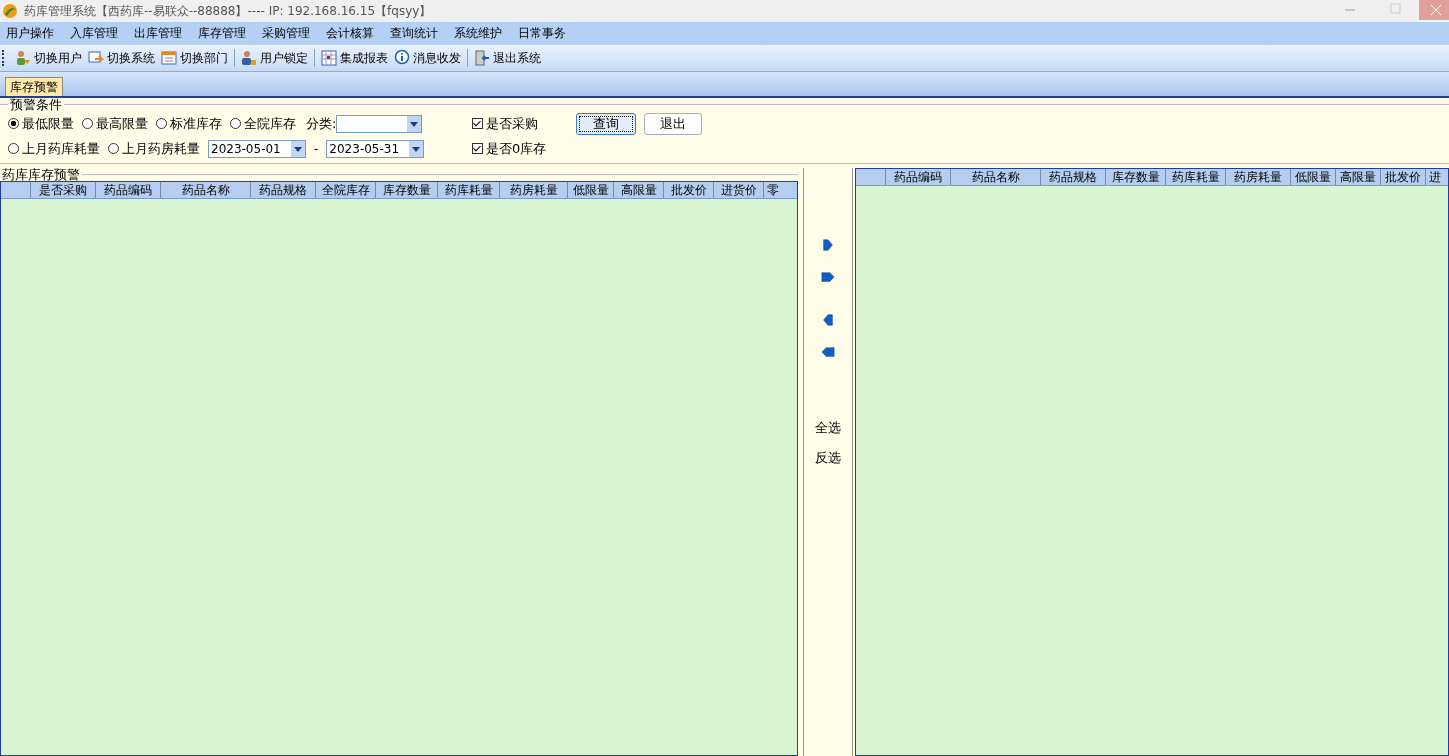 This screenshot has height=756, width=1449. I want to click on radio-label: 上月药房耗量, so click(161, 148).